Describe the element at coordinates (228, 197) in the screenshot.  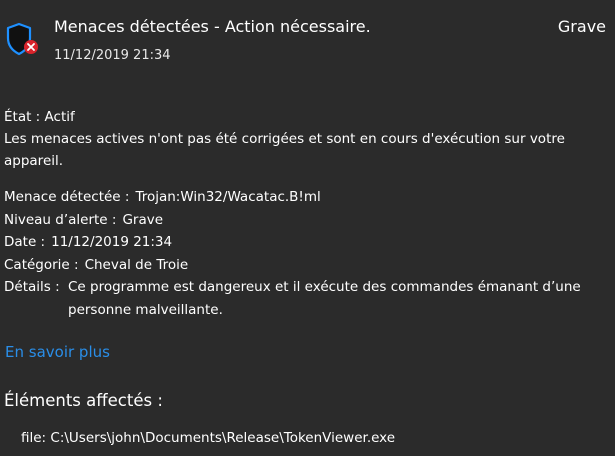
I see `detail-value: Trojan:Win32/Wacatac.B!ml` at that location.